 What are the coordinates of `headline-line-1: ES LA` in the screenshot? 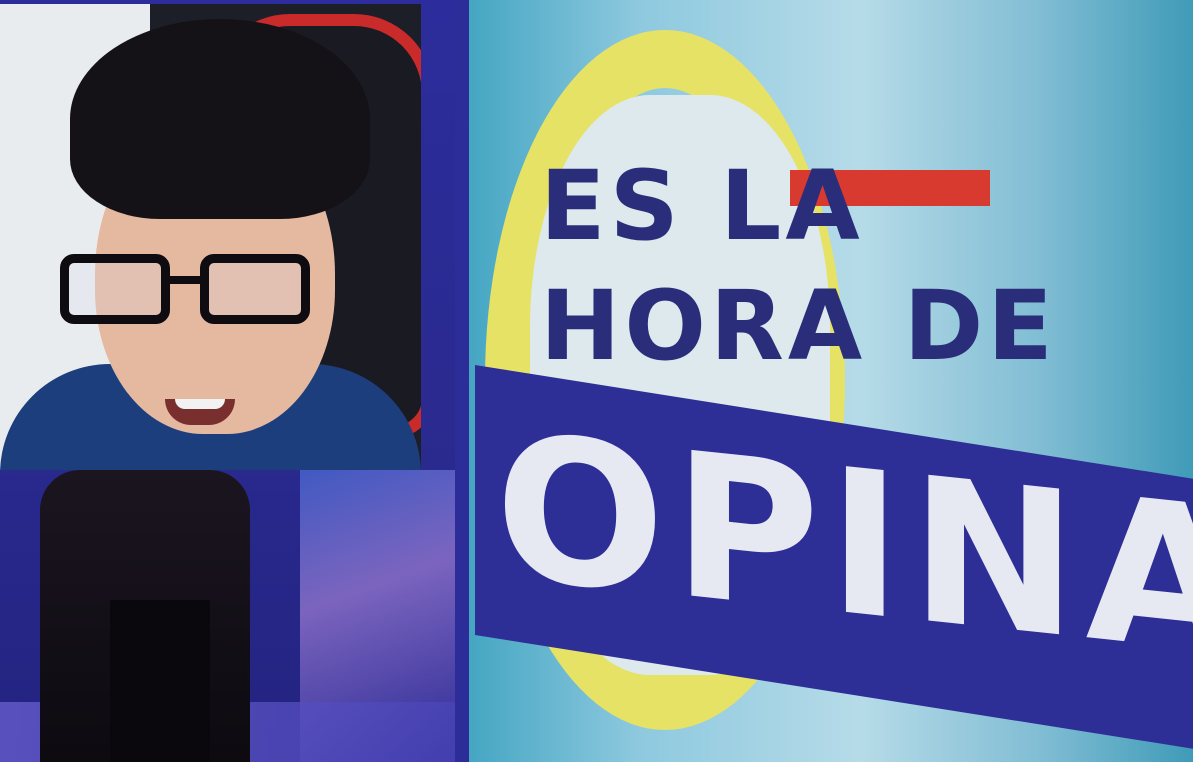 It's located at (702, 206).